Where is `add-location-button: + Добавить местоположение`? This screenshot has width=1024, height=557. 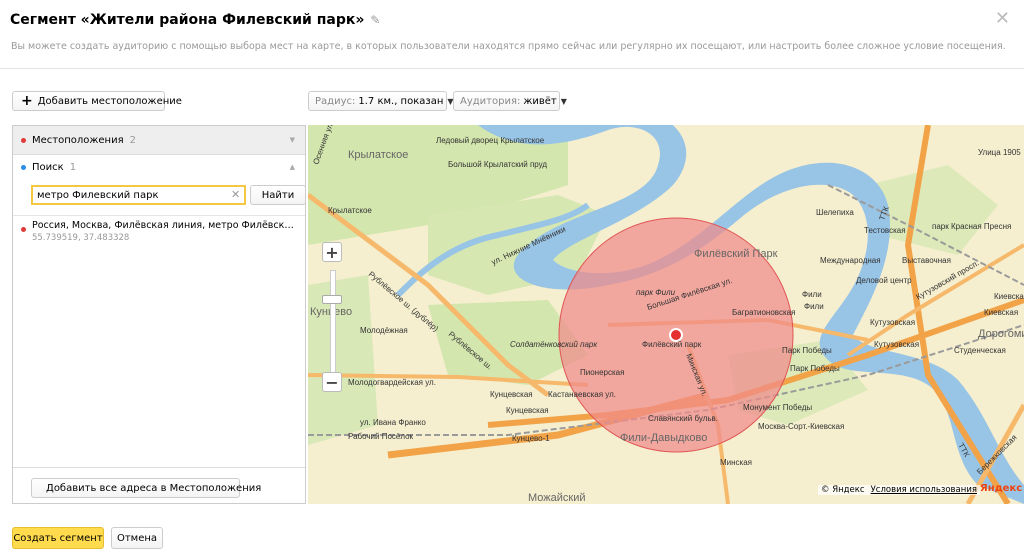 add-location-button: + Добавить местоположение is located at coordinates (97, 101).